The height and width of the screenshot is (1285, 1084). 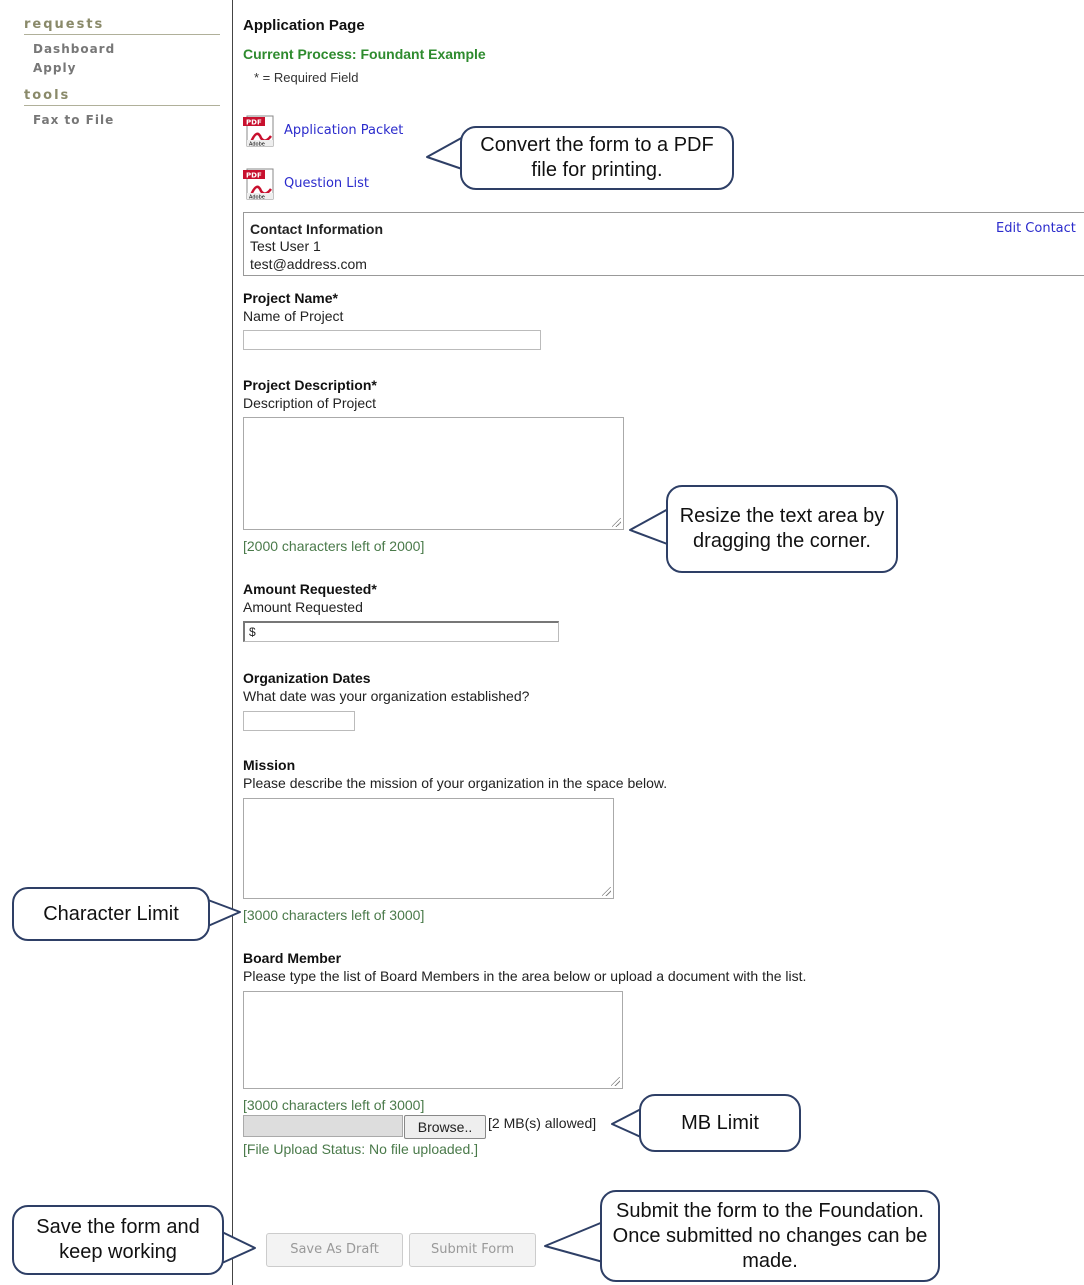 What do you see at coordinates (306, 77) in the screenshot?
I see `required-field-note: * = Required Field` at bounding box center [306, 77].